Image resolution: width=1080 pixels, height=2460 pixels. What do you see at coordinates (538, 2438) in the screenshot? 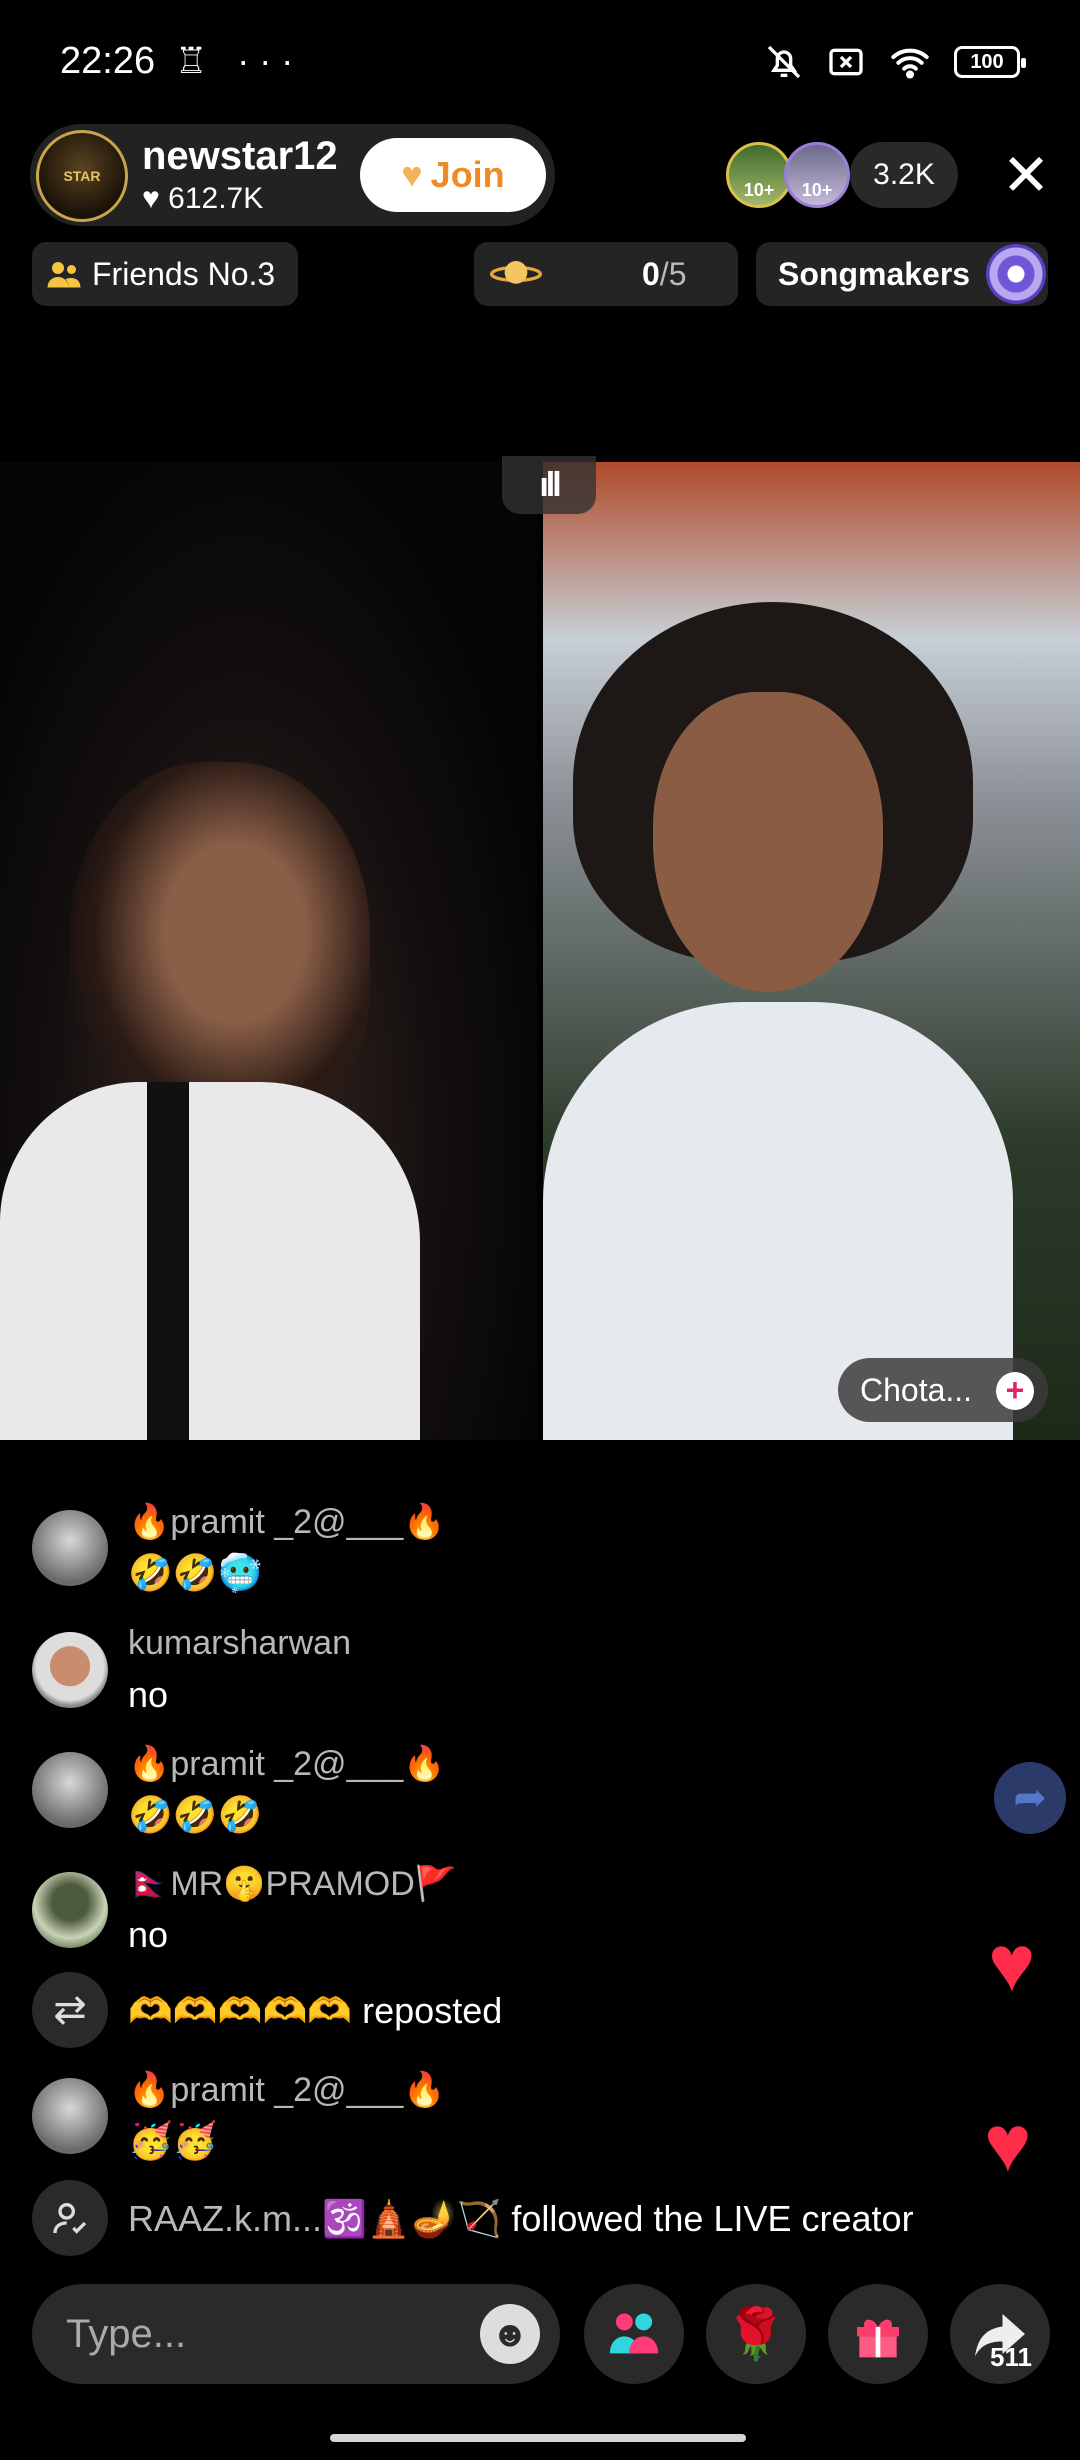
I see `home-indicator` at bounding box center [538, 2438].